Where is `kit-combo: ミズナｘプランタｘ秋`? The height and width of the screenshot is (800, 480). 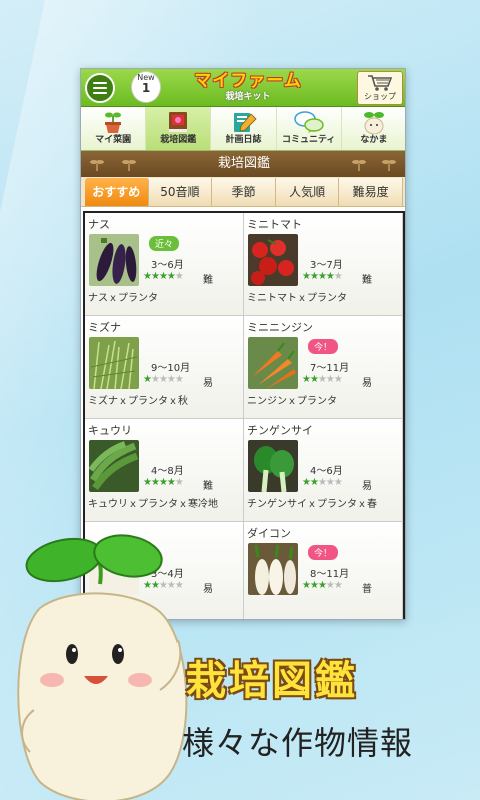
kit-combo: ミズナｘプランタｘ秋 is located at coordinates (138, 401).